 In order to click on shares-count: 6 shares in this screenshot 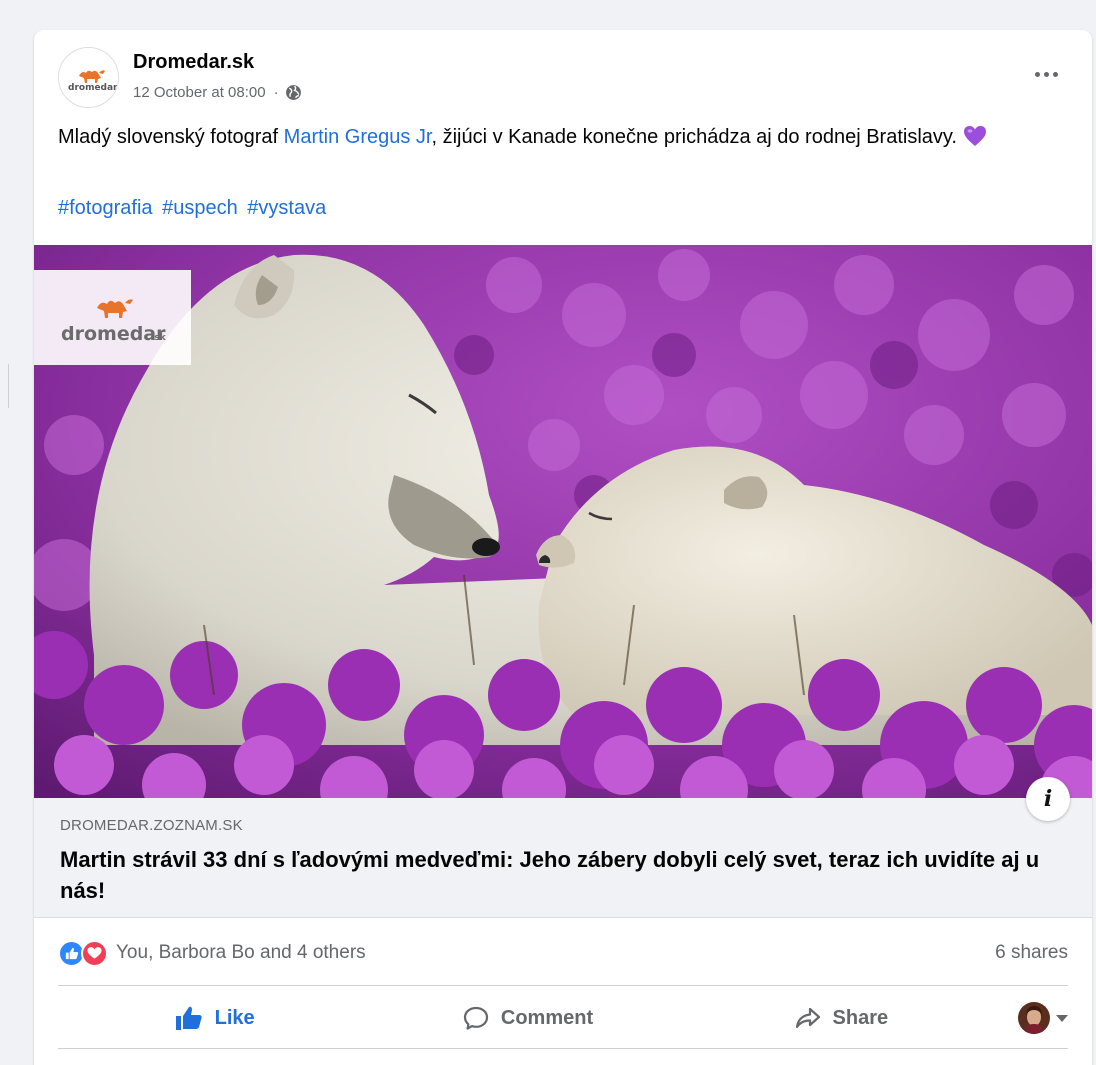, I will do `click(1031, 953)`.